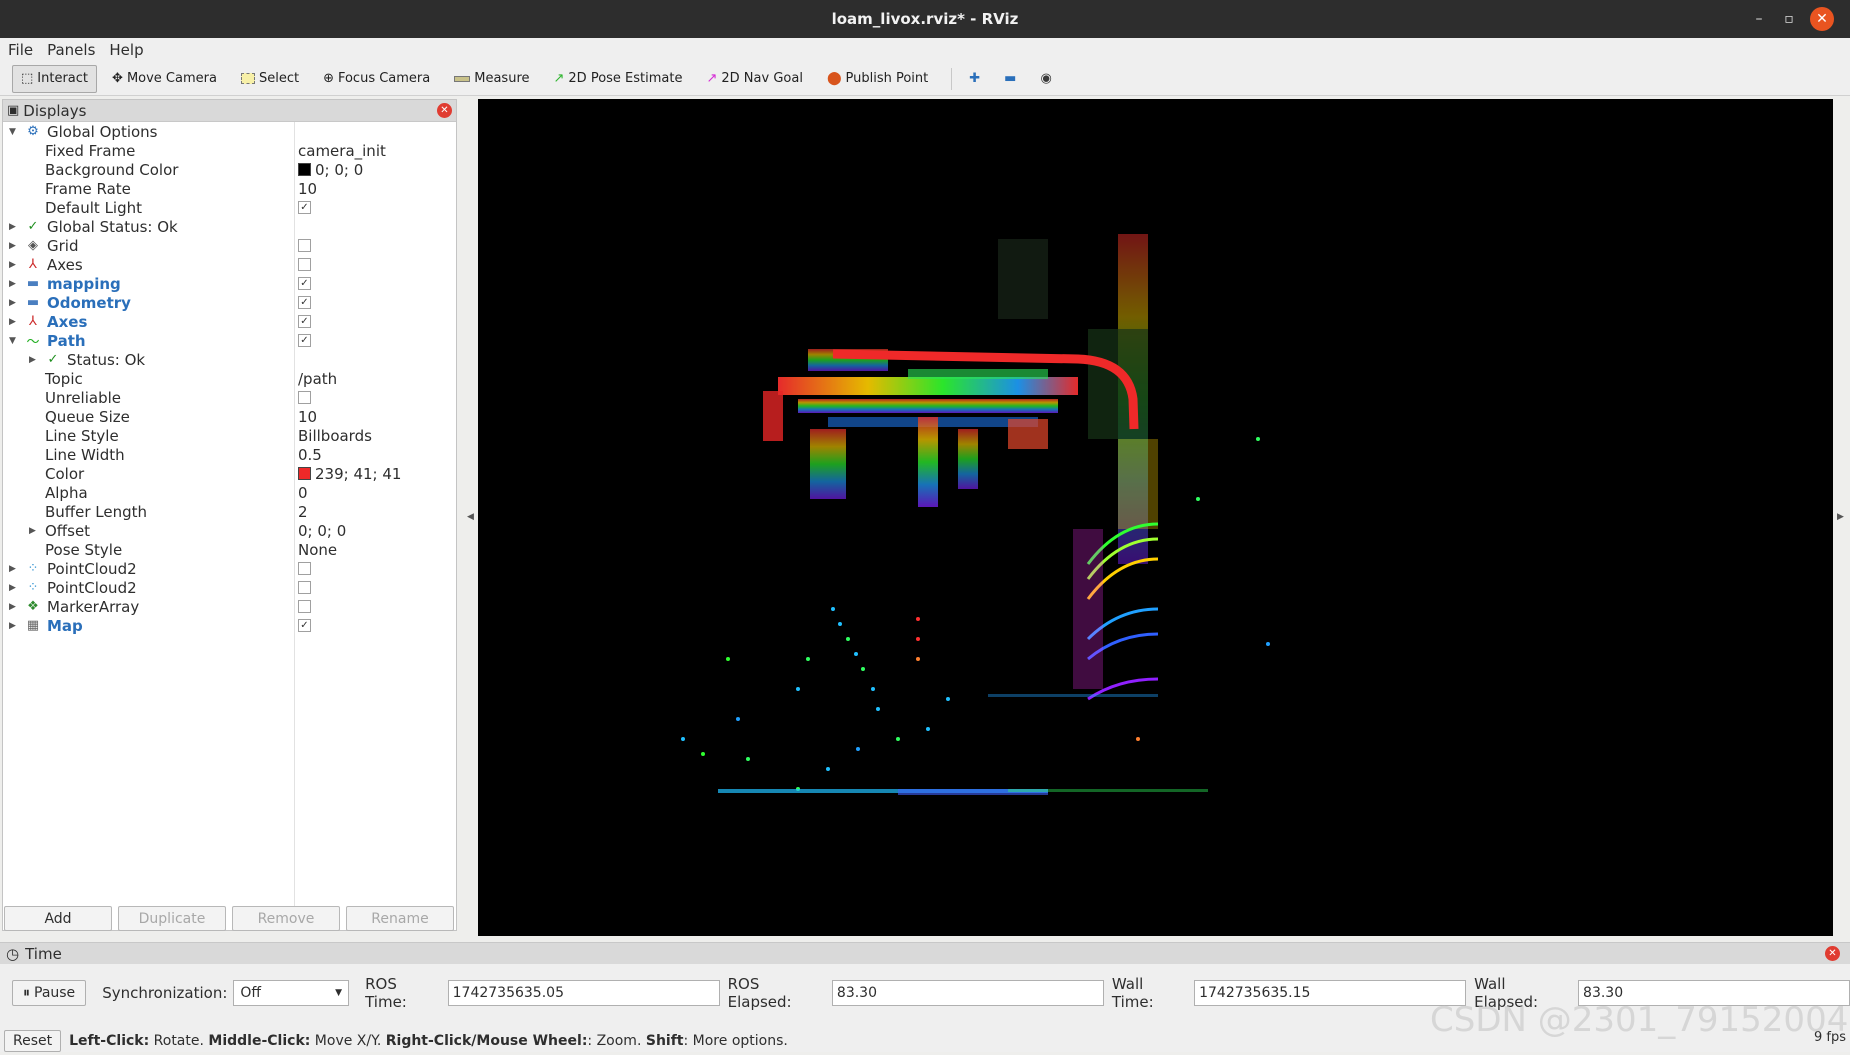  What do you see at coordinates (229, 606) in the screenshot?
I see `tree-row-marker-array: ▶ ❖ MarkerArray` at bounding box center [229, 606].